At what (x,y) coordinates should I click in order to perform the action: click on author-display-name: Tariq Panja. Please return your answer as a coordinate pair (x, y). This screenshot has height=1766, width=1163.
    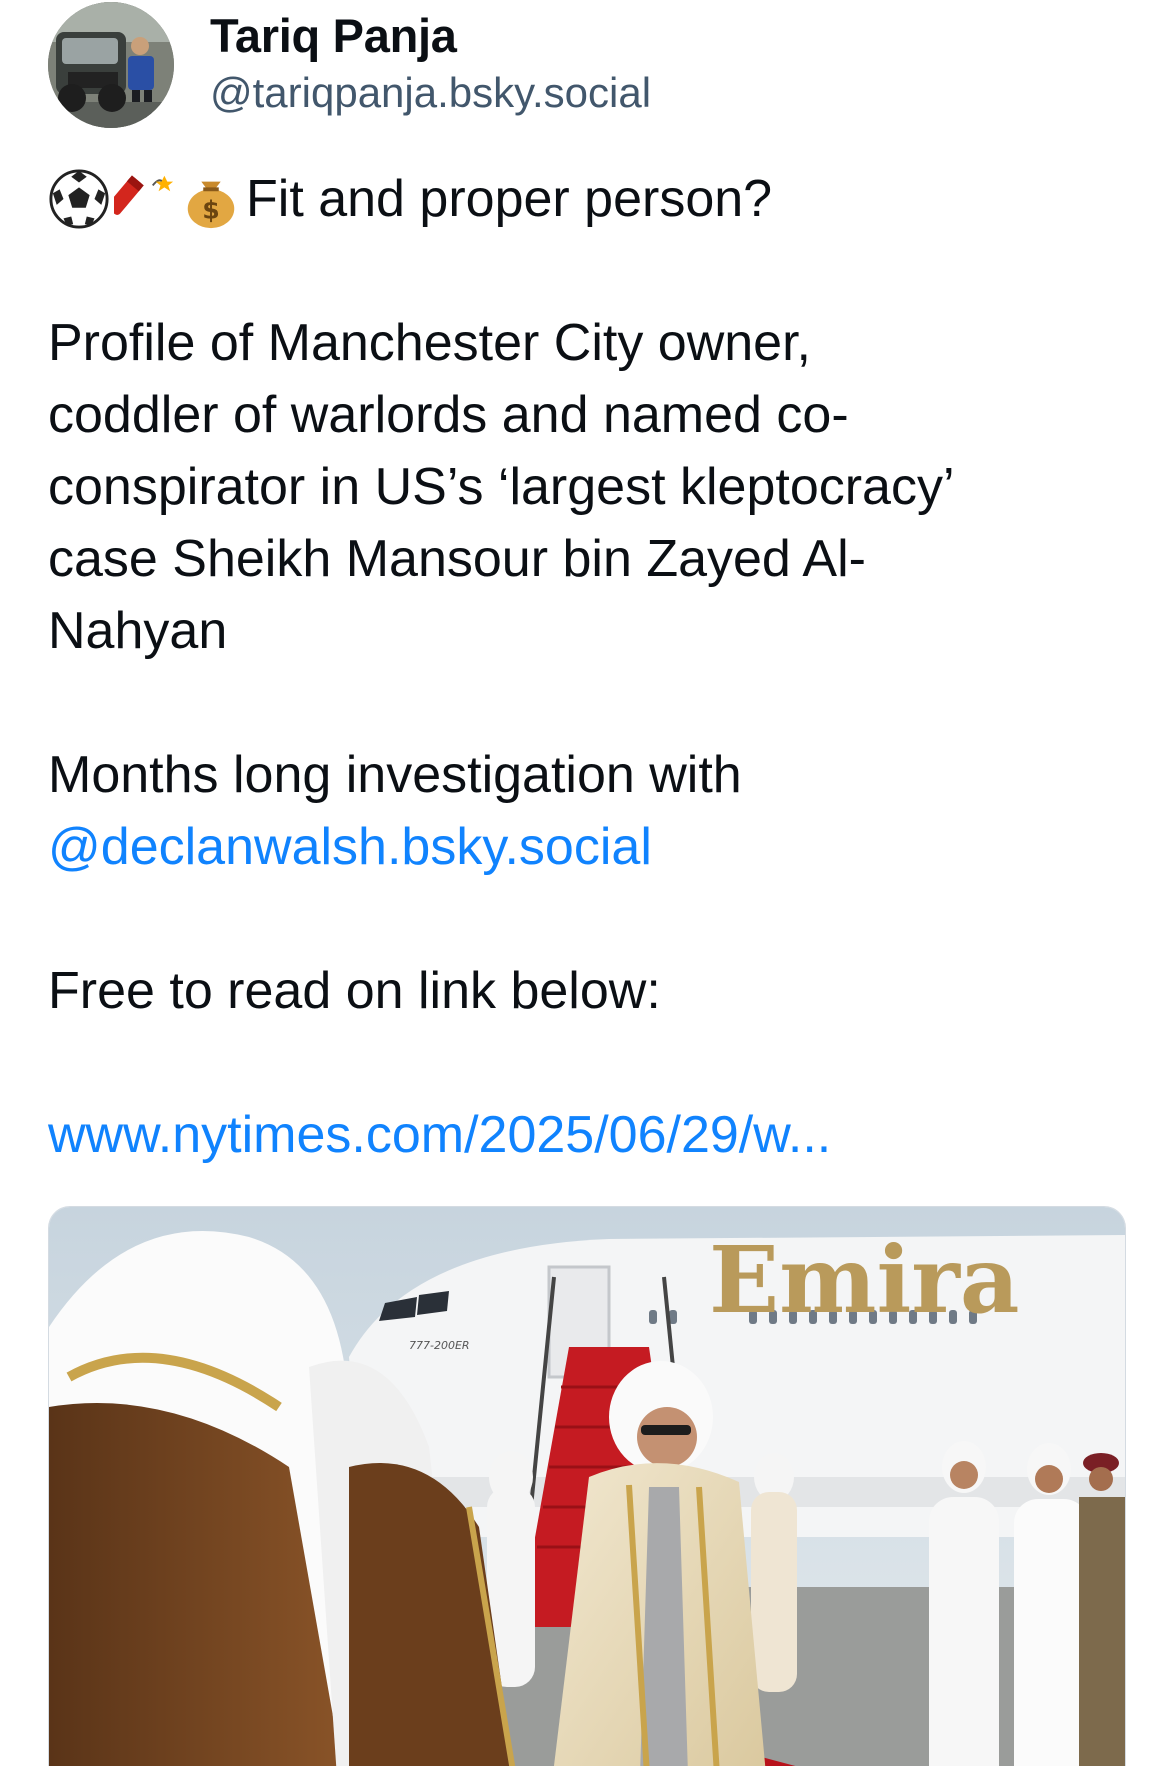
    Looking at the image, I should click on (430, 36).